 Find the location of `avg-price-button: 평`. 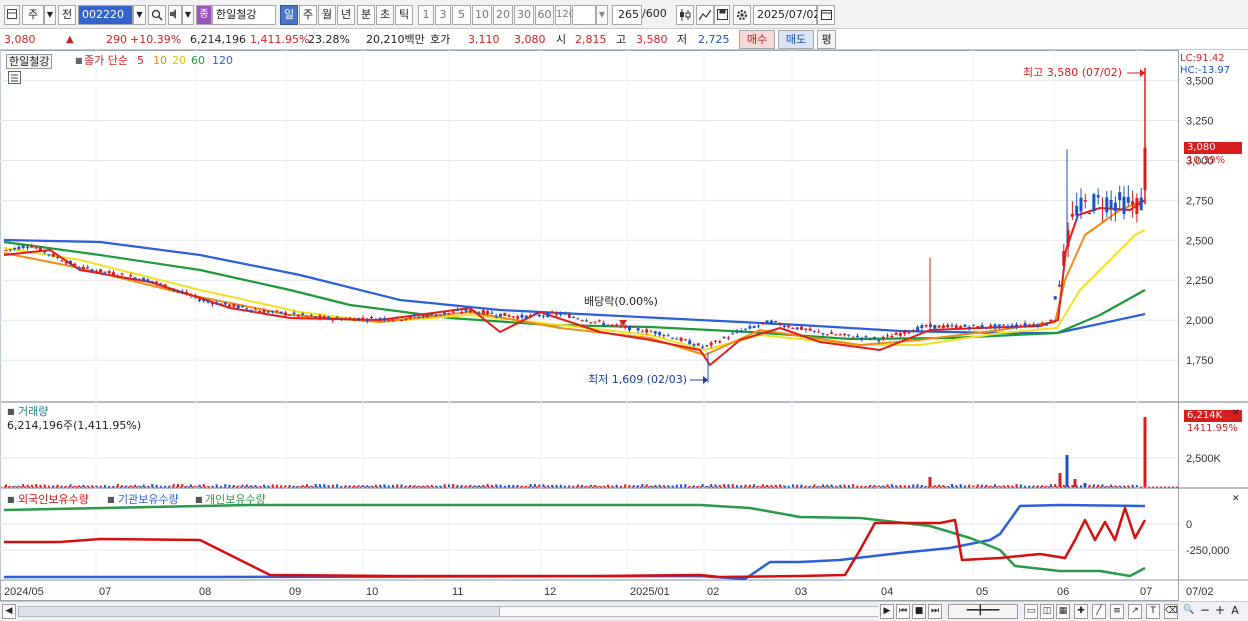

avg-price-button: 평 is located at coordinates (826, 39).